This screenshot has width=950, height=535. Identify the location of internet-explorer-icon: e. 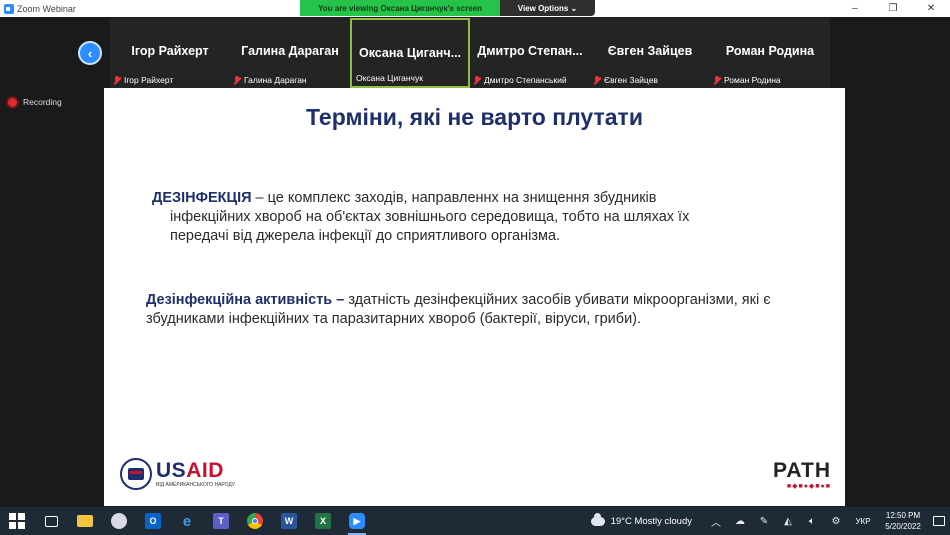
(187, 521).